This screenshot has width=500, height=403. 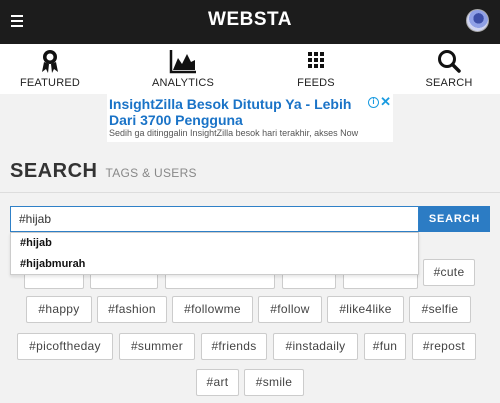 I want to click on grid-icon, so click(x=316, y=60).